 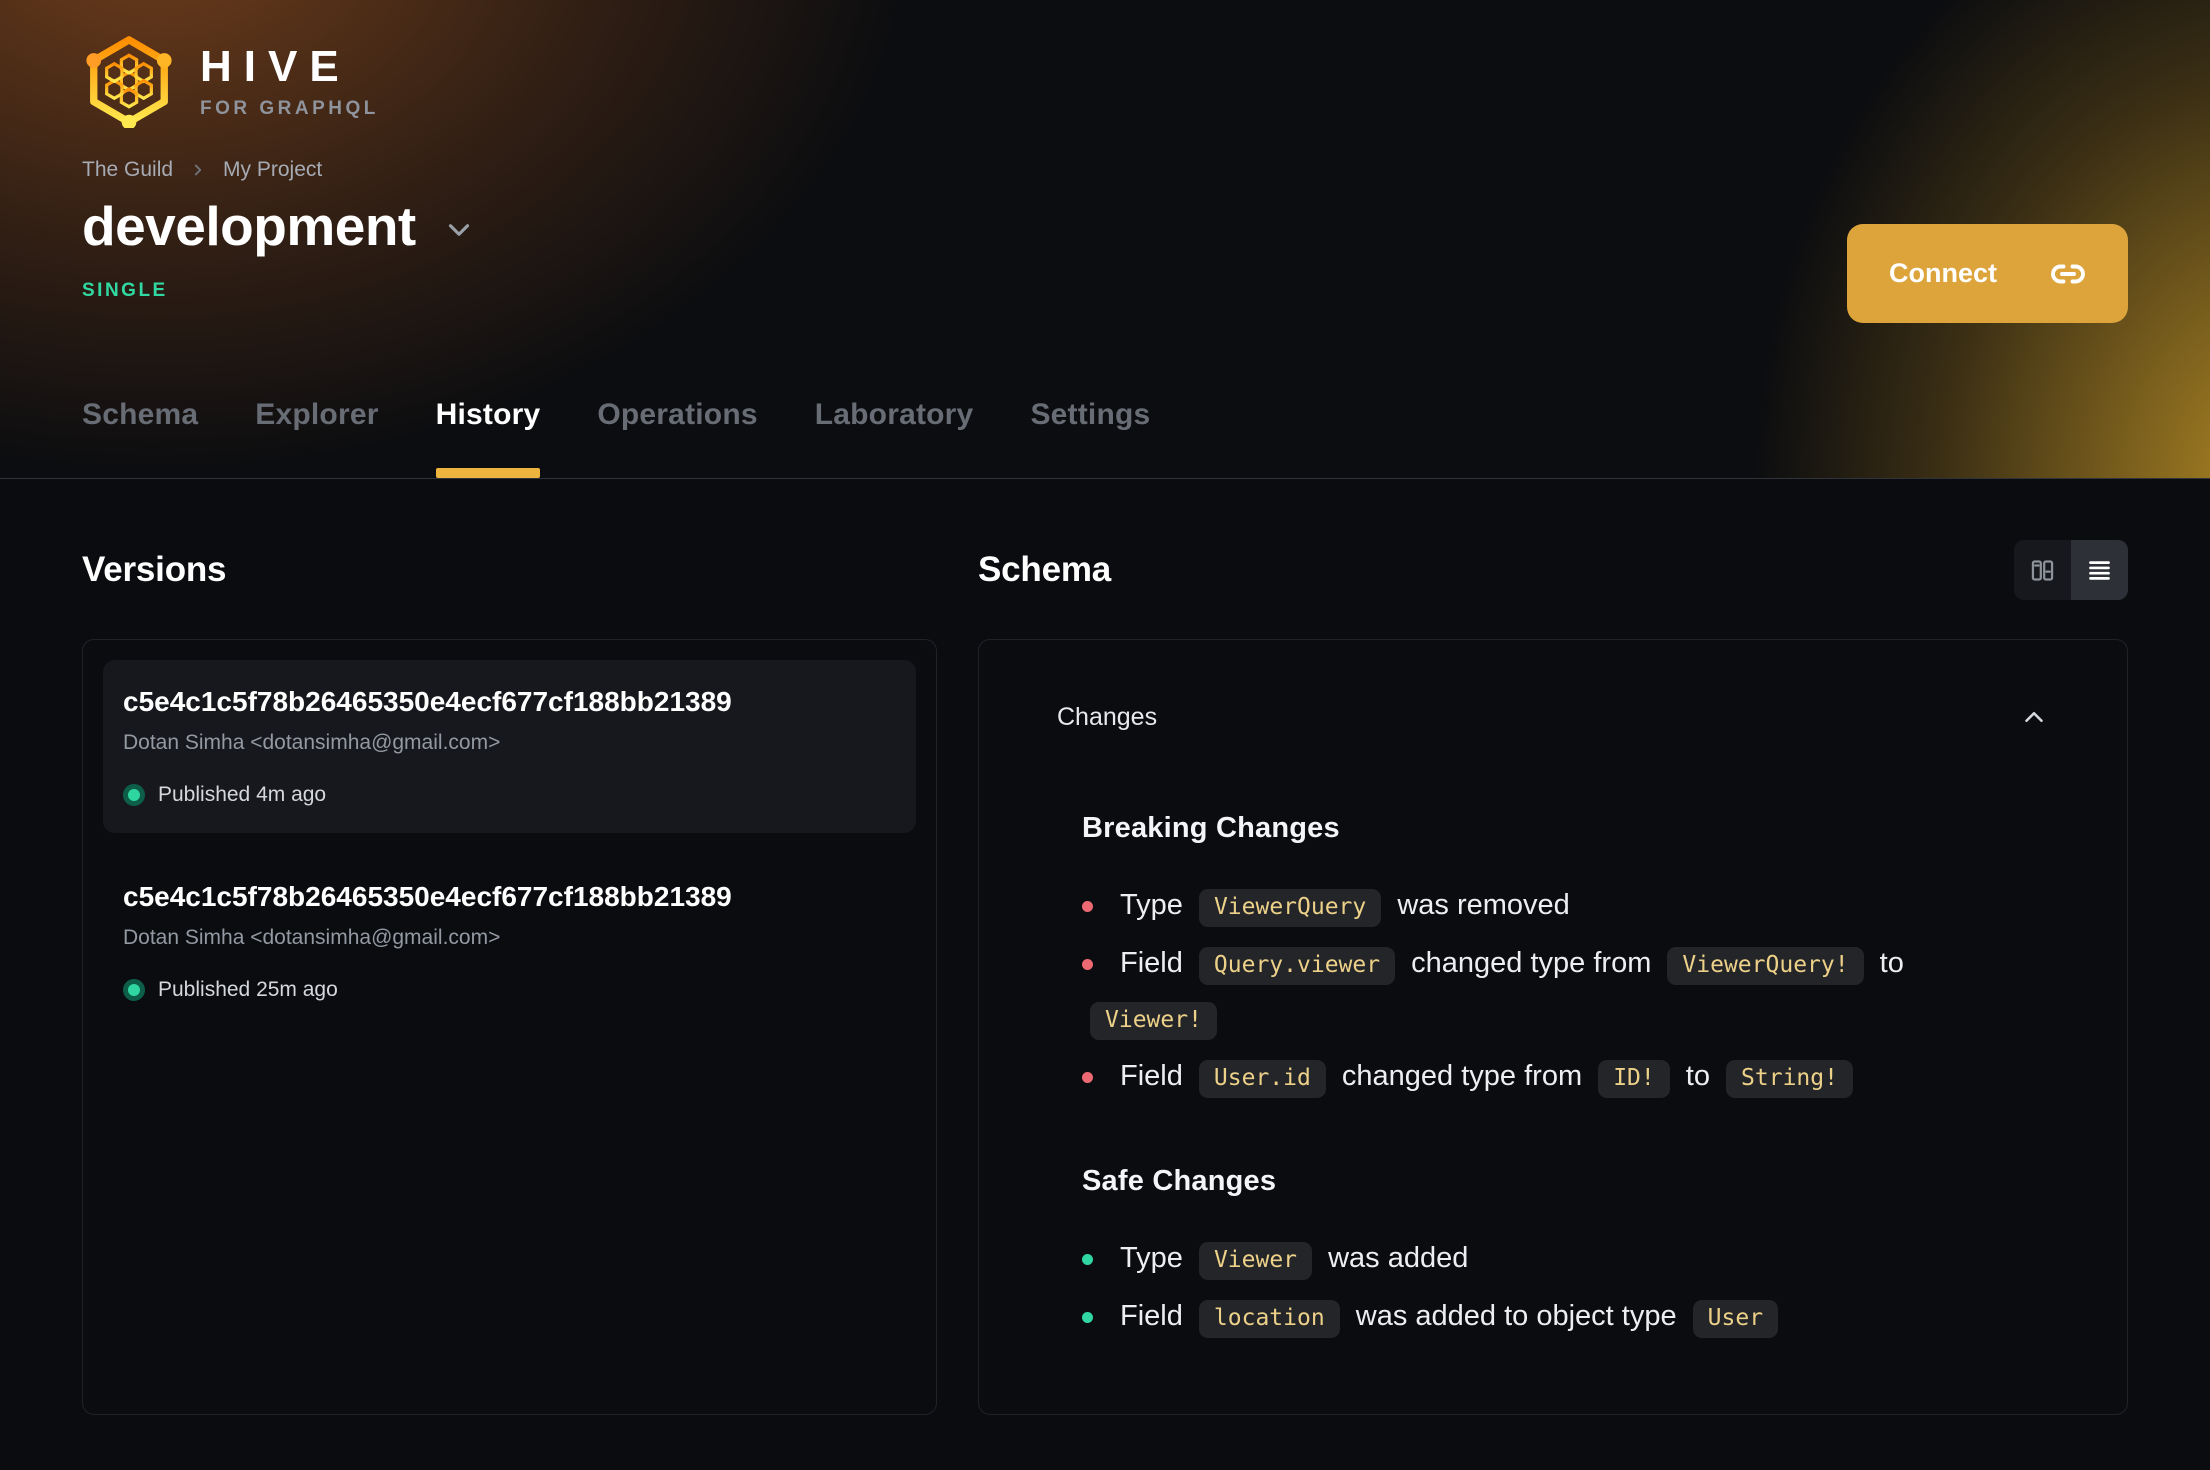 I want to click on changes-header: Changes, so click(x=1553, y=717).